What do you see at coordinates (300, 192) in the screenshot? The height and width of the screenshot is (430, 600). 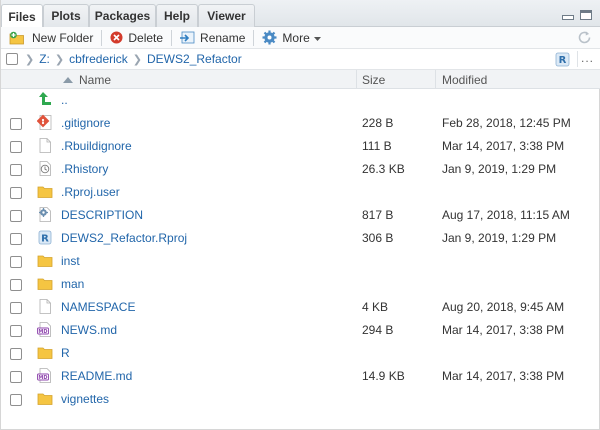 I see `list-item: .Rproj.user` at bounding box center [300, 192].